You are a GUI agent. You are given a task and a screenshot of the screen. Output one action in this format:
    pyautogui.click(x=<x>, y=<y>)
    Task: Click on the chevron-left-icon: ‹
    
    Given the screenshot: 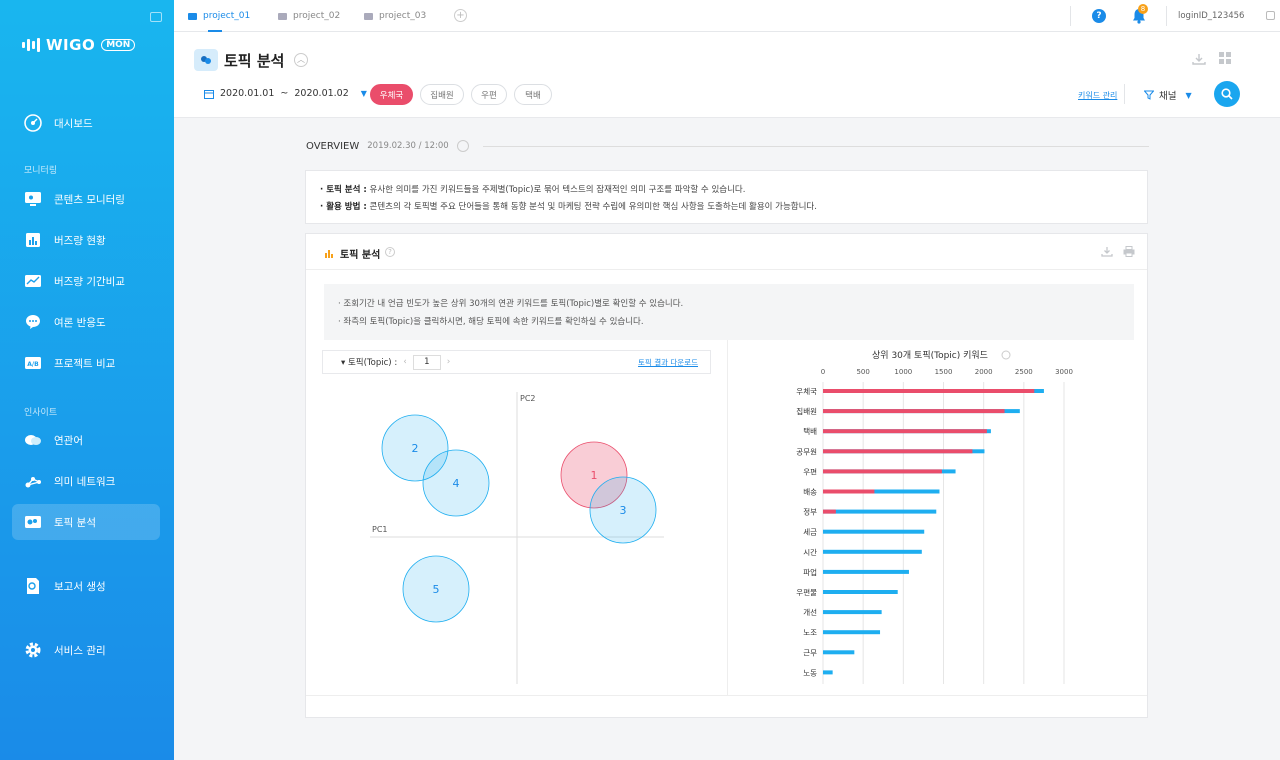 What is the action you would take?
    pyautogui.click(x=405, y=362)
    